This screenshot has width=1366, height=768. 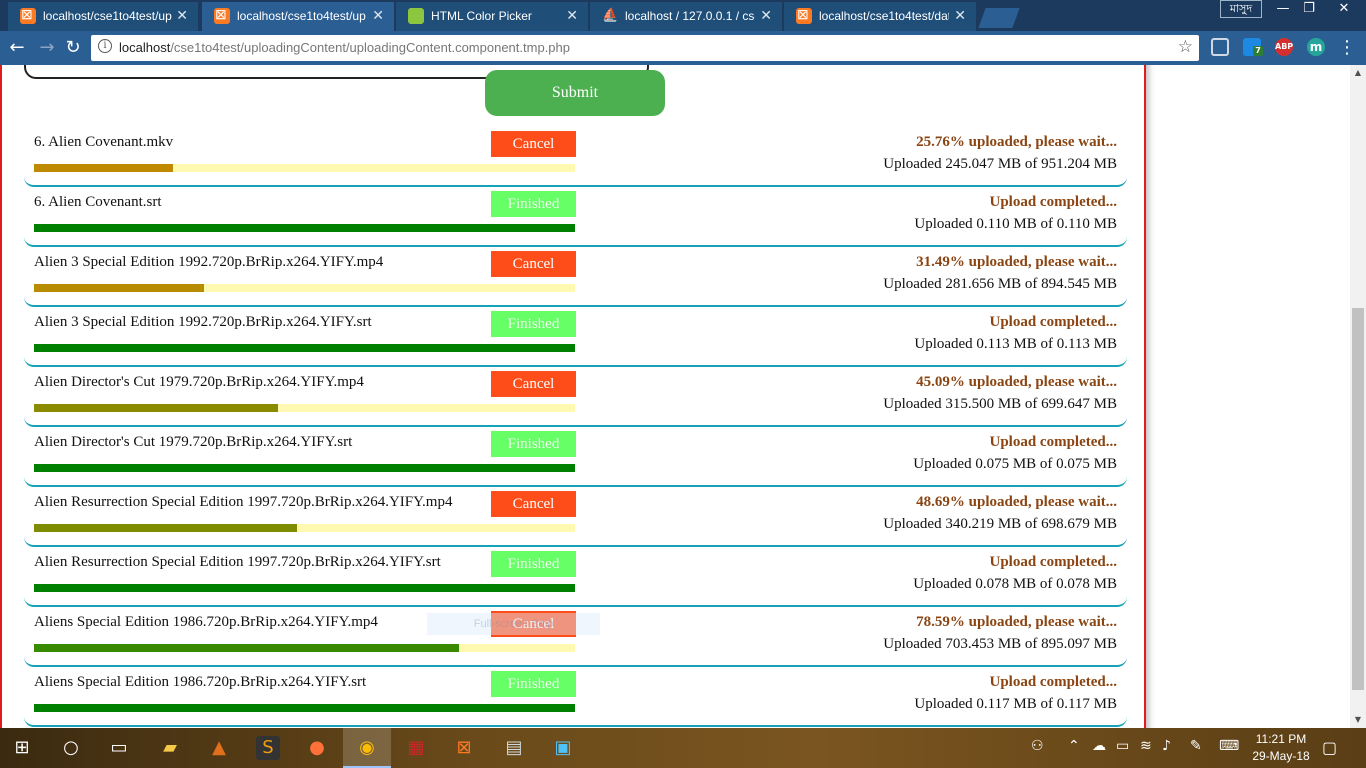 I want to click on tab-title: localhost/cse1to4test/dat, so click(x=884, y=16).